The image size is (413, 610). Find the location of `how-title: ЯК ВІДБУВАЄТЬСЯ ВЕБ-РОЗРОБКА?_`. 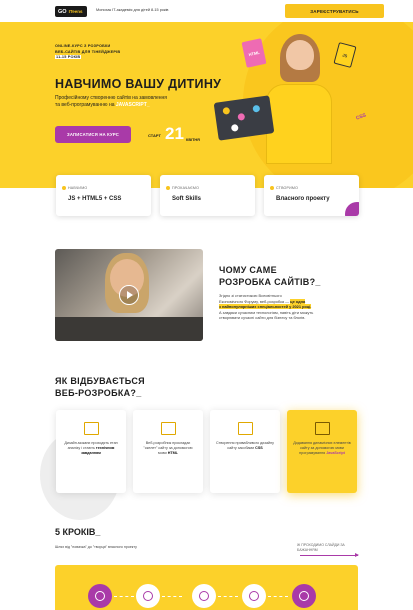

how-title: ЯК ВІДБУВАЄТЬСЯ ВЕБ-РОЗРОБКА?_ is located at coordinates (100, 387).